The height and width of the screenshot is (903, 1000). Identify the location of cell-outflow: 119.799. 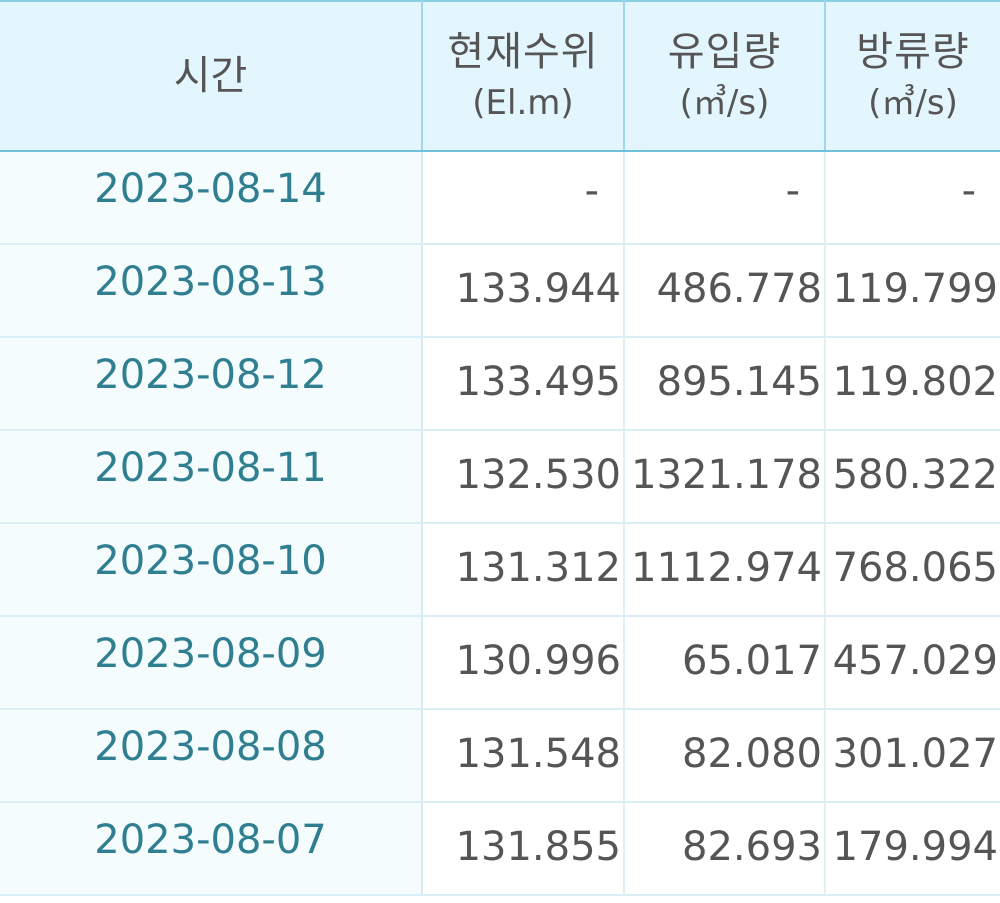
(912, 291).